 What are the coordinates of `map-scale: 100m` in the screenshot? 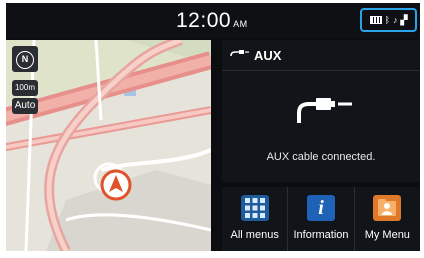 It's located at (25, 88).